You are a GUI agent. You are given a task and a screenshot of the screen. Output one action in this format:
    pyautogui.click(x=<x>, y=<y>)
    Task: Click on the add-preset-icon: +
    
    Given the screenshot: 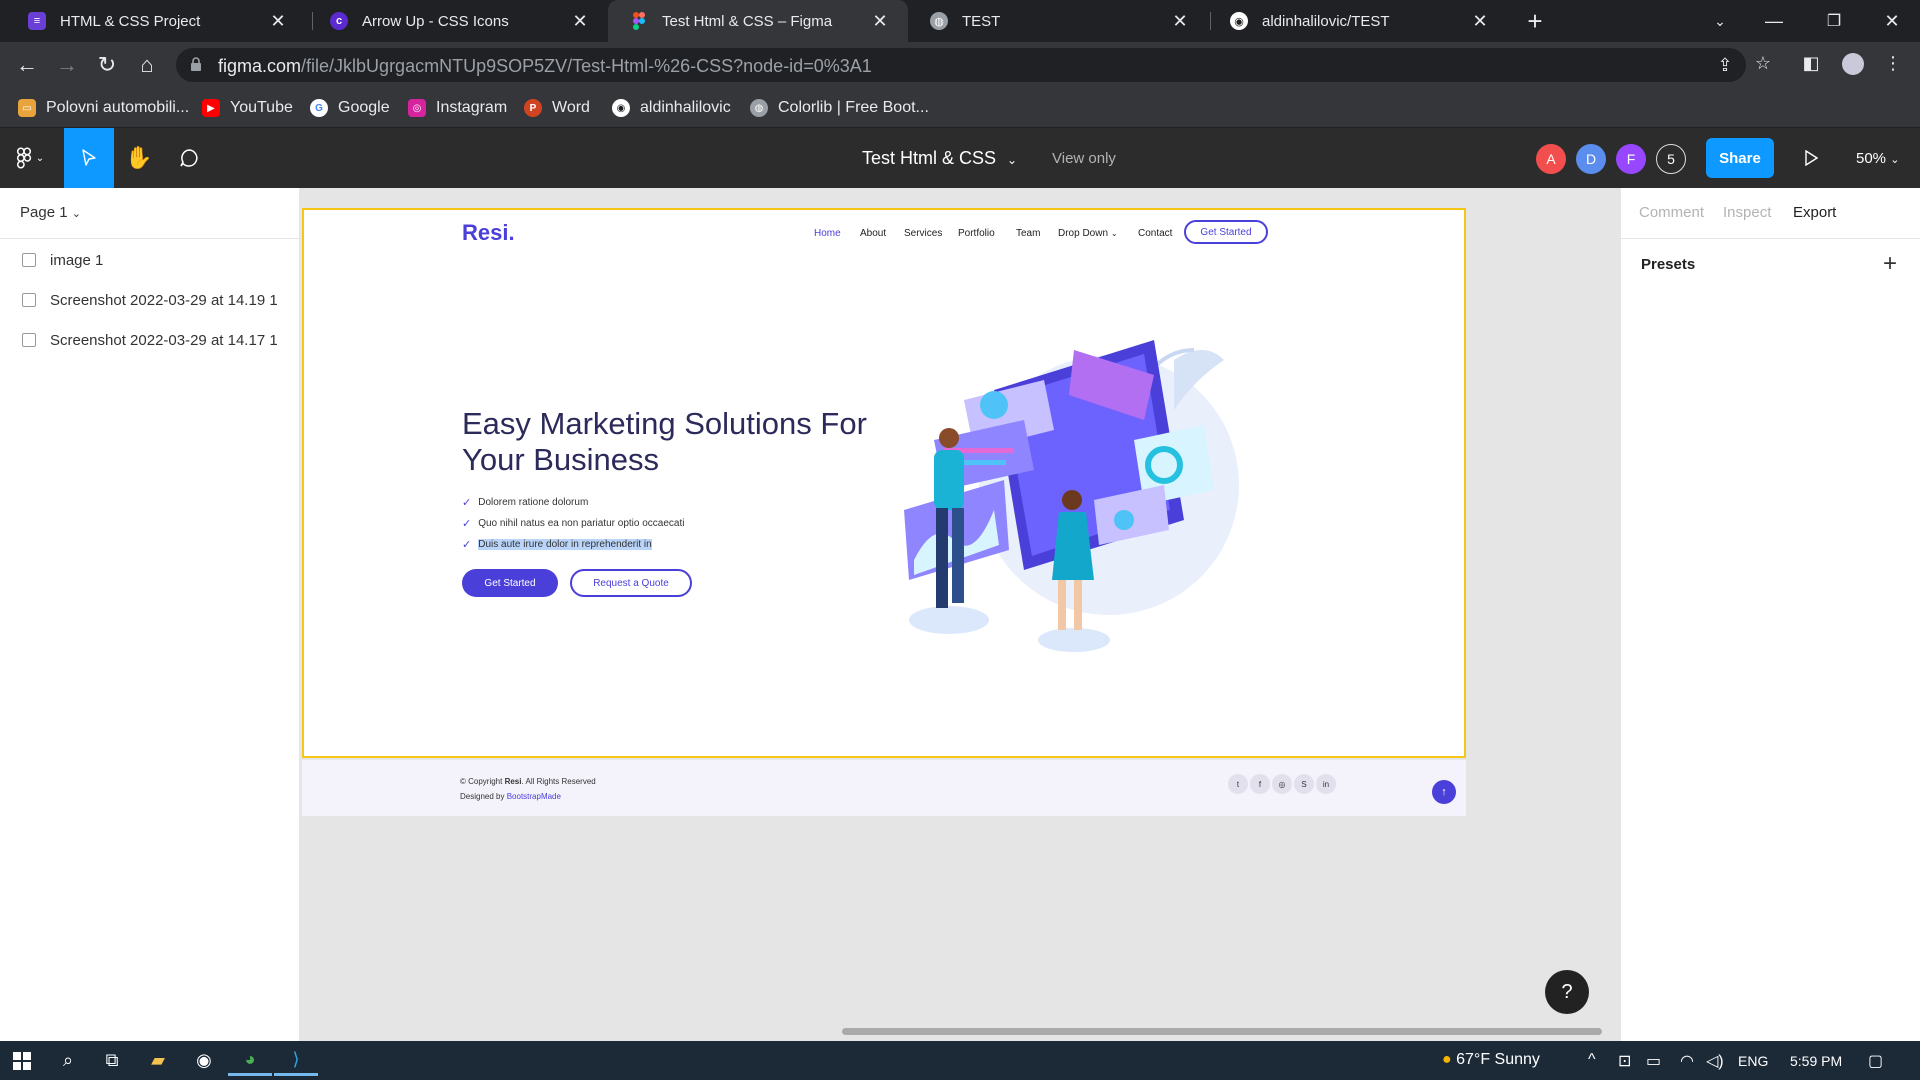 What is the action you would take?
    pyautogui.click(x=1890, y=264)
    